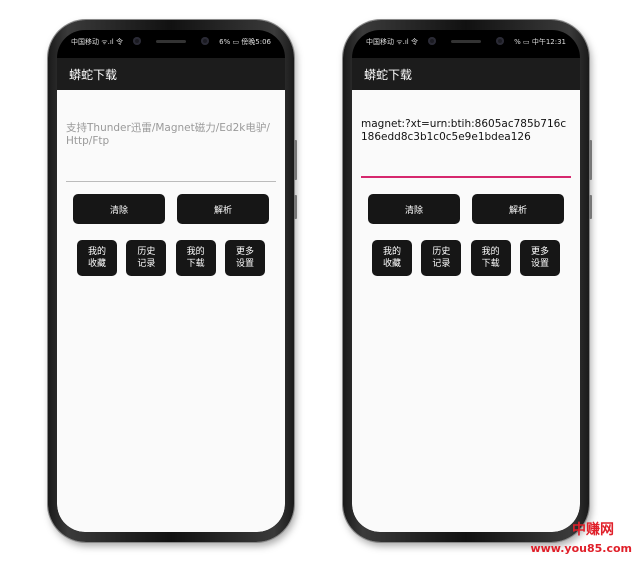 The height and width of the screenshot is (561, 640). Describe the element at coordinates (537, 42) in the screenshot. I see `status-battery-time: 8% ▭ 中午12:31` at that location.